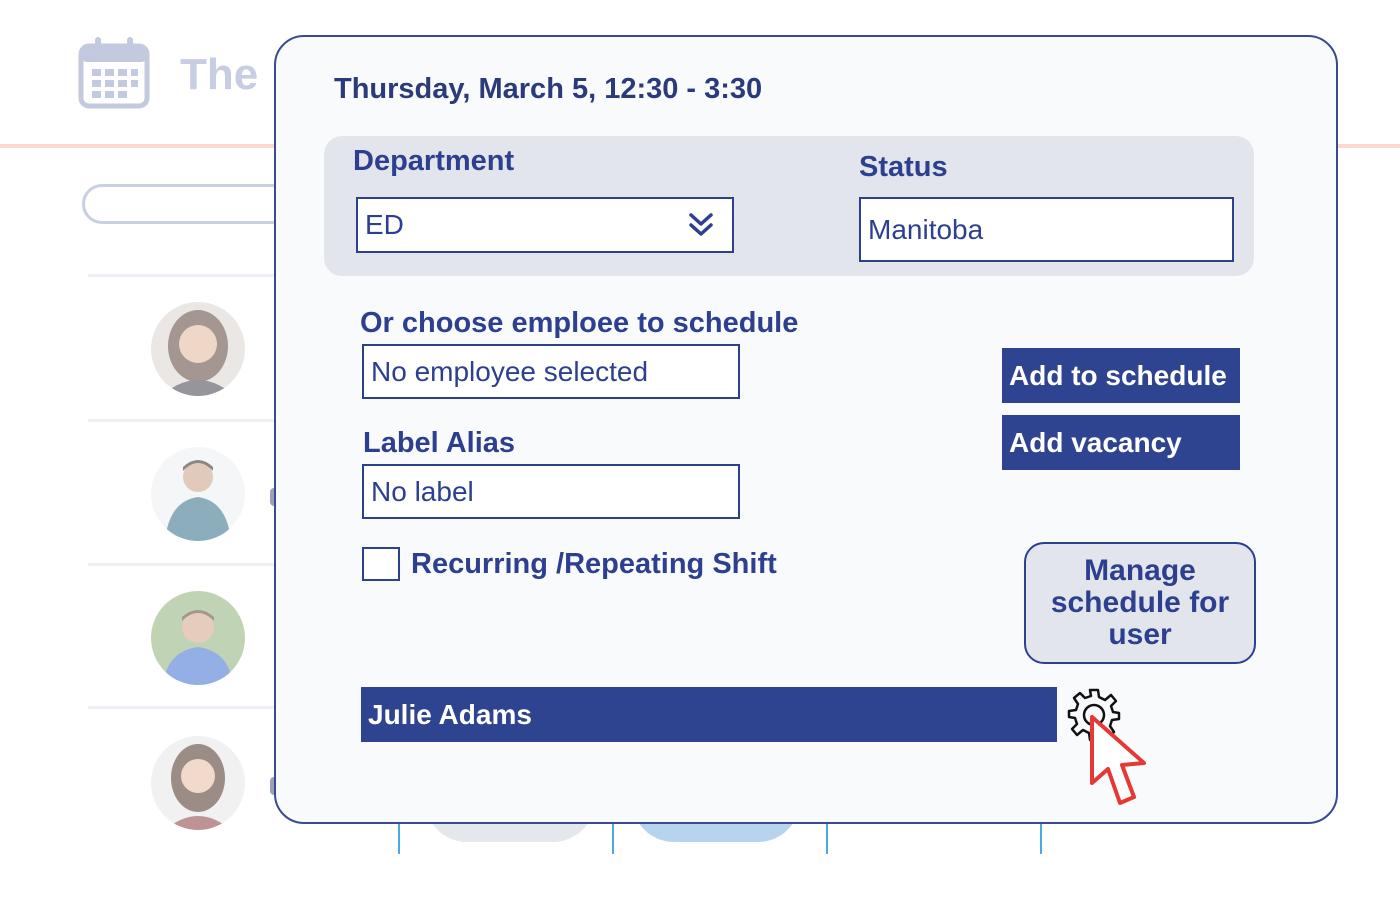 Image resolution: width=1400 pixels, height=900 pixels. What do you see at coordinates (422, 491) in the screenshot?
I see `label-alias-value: No label` at bounding box center [422, 491].